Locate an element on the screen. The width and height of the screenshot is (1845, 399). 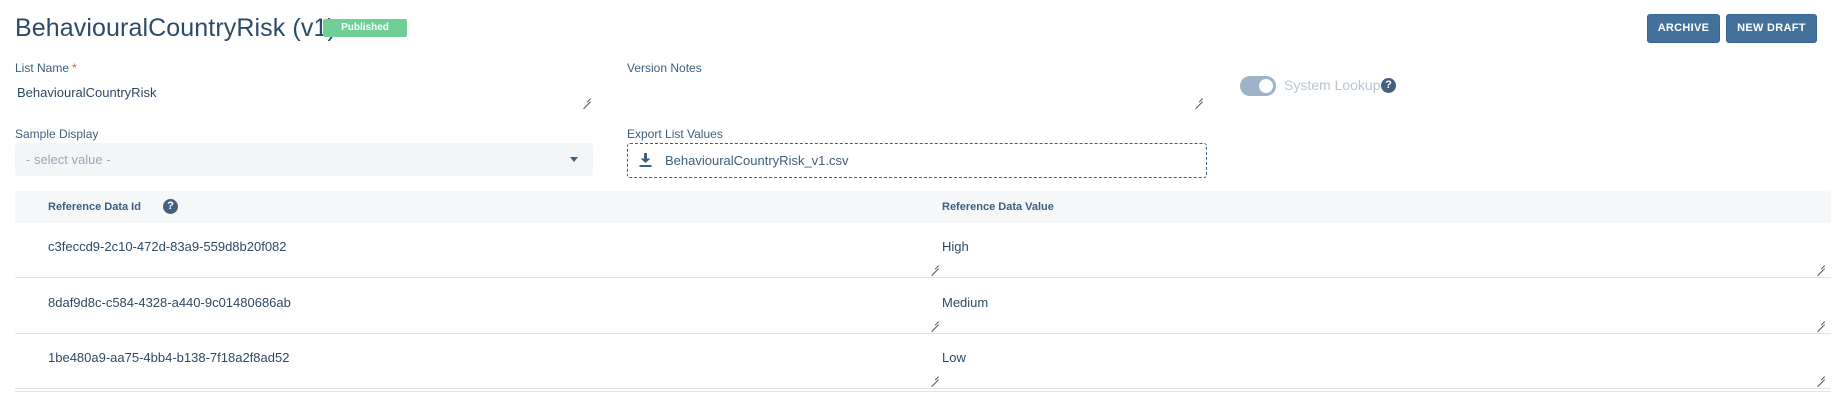
page-title: BehaviouralCountryRisk (v1) is located at coordinates (175, 28).